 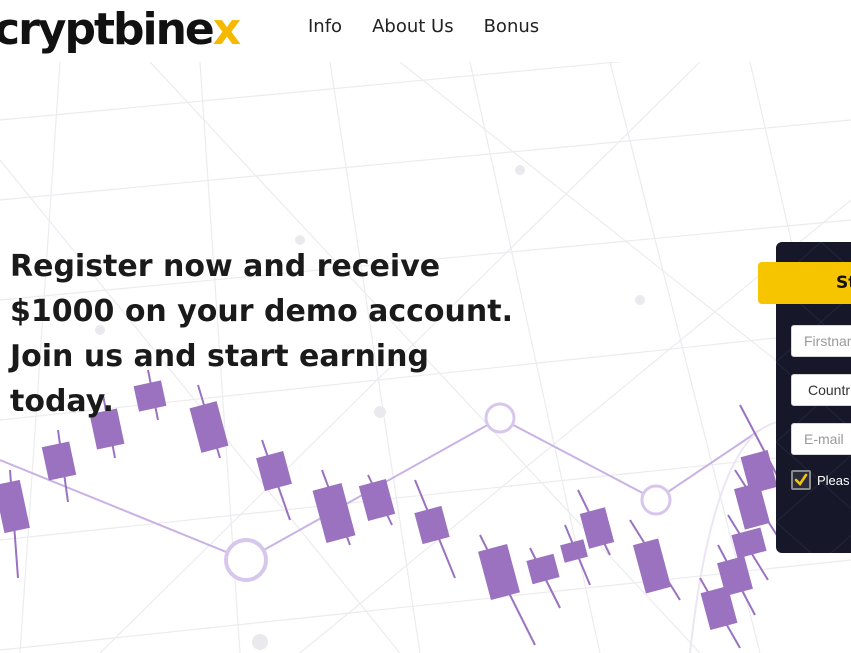 I want to click on firstname-field: Firstnar, so click(x=821, y=341).